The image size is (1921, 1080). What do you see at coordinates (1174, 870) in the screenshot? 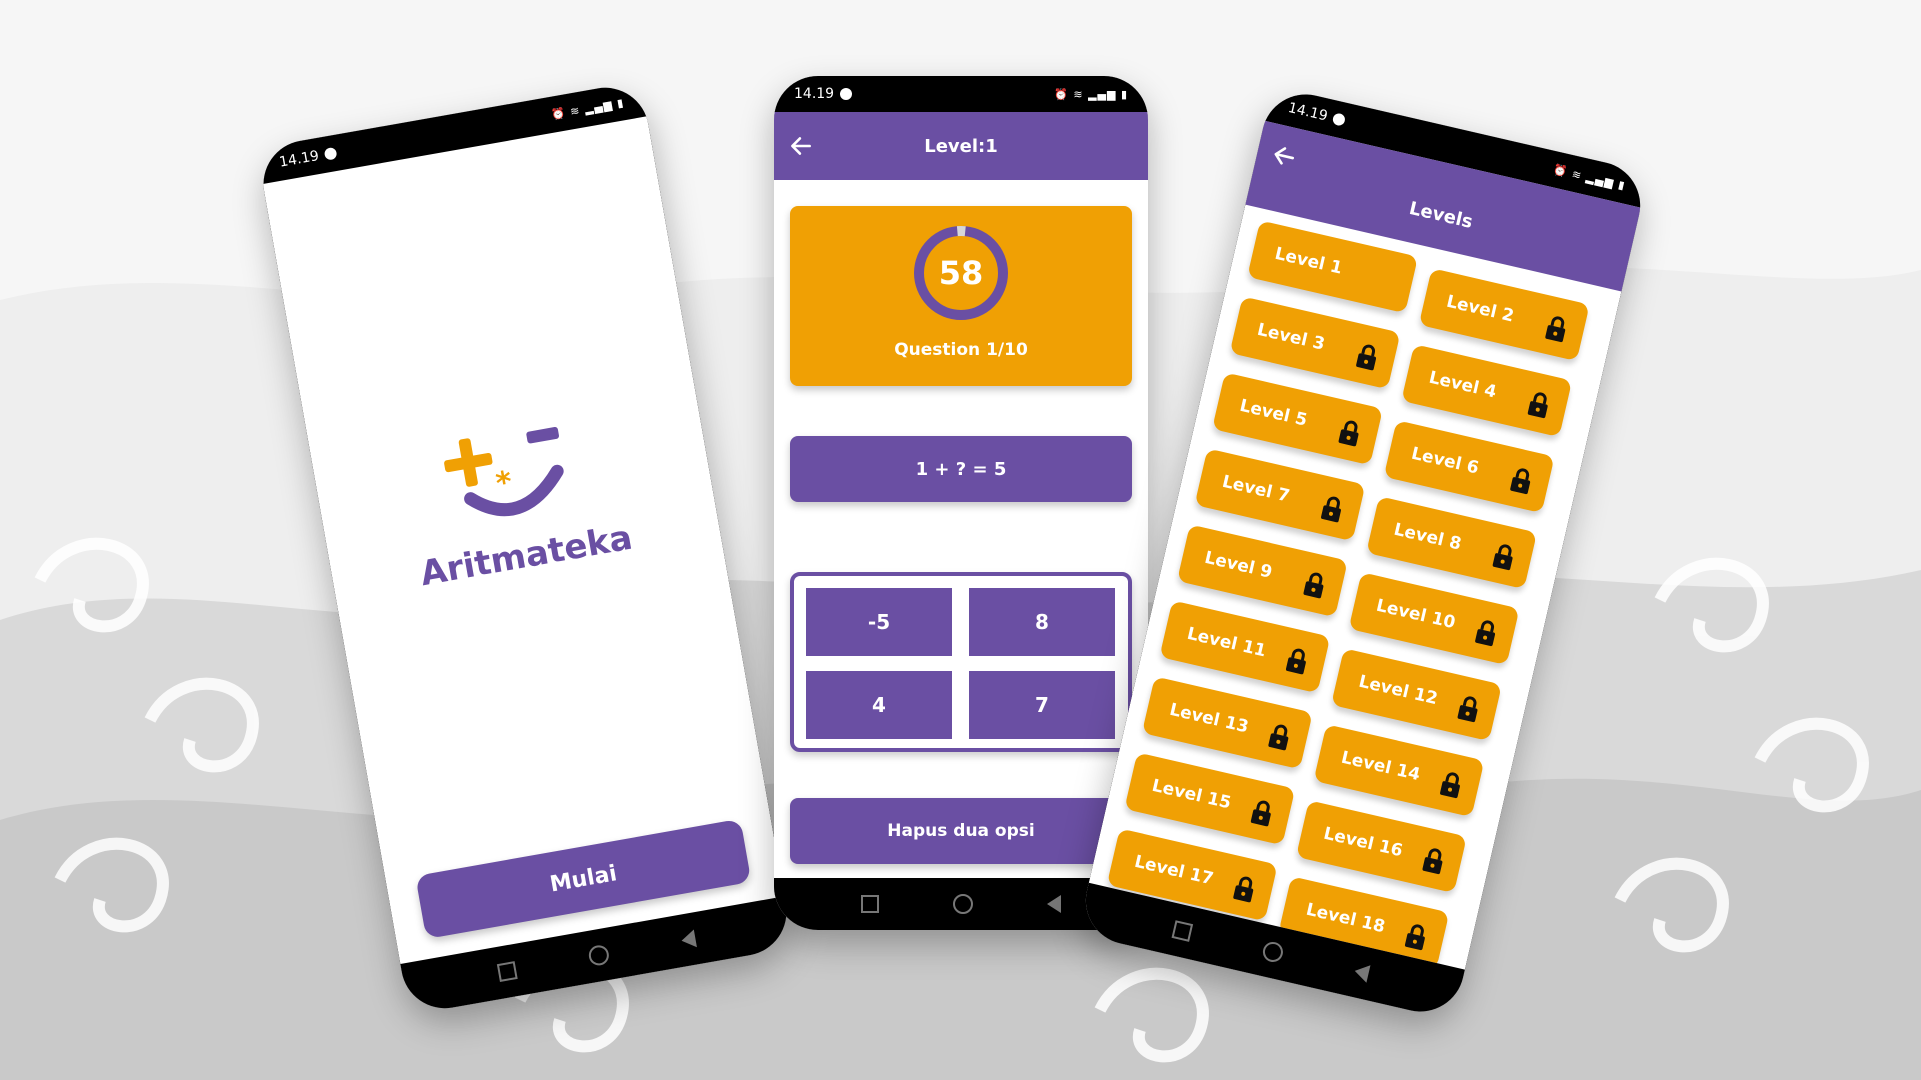
I see `level-label: Level 17` at bounding box center [1174, 870].